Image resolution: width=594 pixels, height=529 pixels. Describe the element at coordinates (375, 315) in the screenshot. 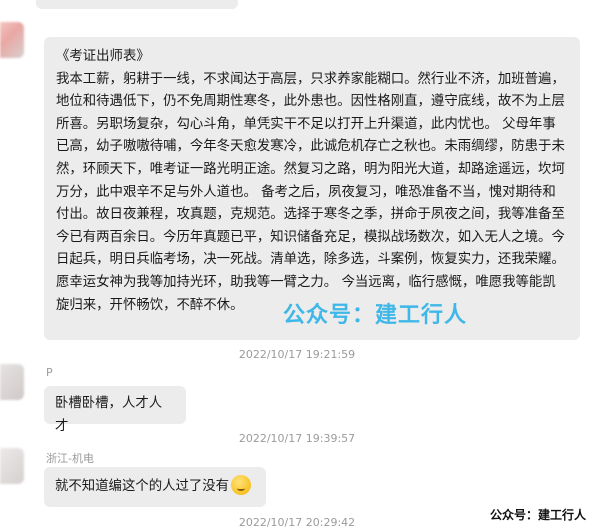

I see `watermark-text: 公众号：建工行人` at that location.